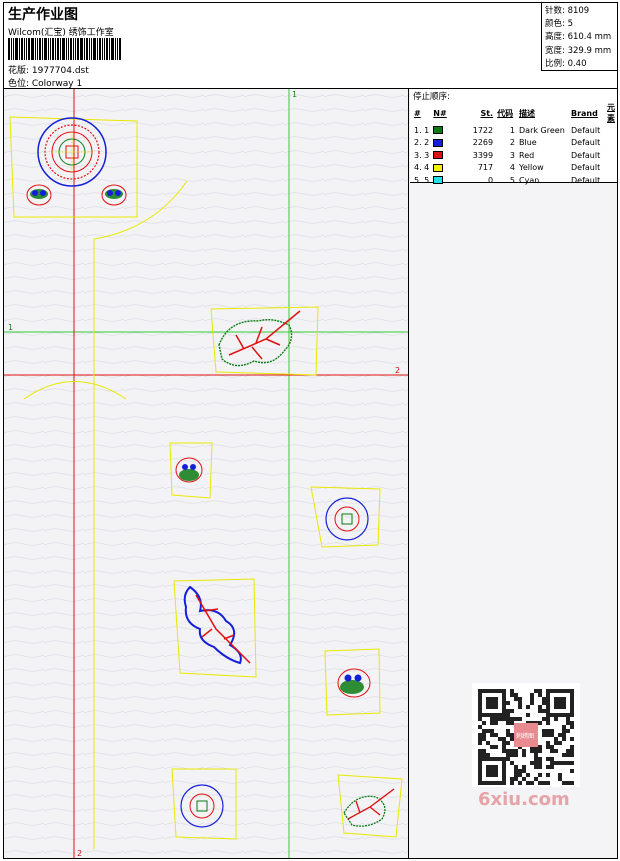  What do you see at coordinates (417, 113) in the screenshot?
I see `col-header-index: #` at bounding box center [417, 113].